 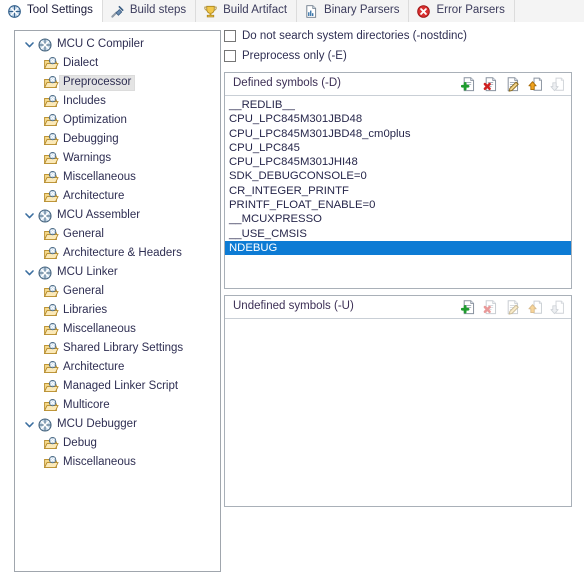 I want to click on list-item: CR_INTEGER_PRINTF, so click(x=398, y=191).